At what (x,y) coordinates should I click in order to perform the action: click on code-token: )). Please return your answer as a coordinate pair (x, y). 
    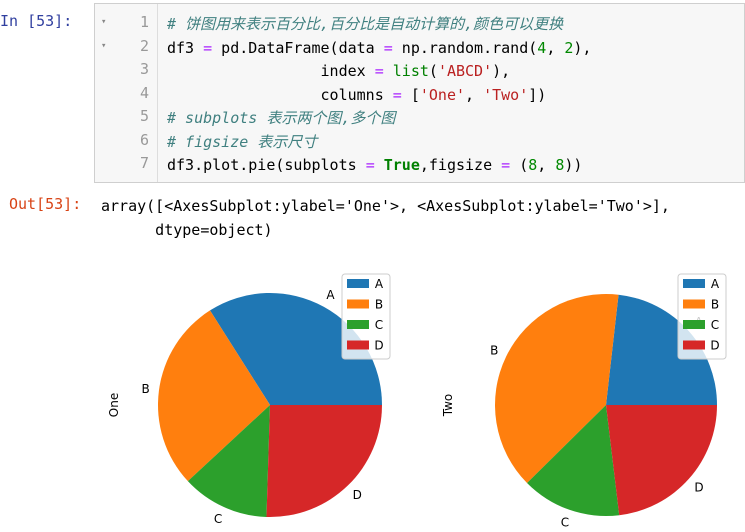
    Looking at the image, I should click on (573, 165).